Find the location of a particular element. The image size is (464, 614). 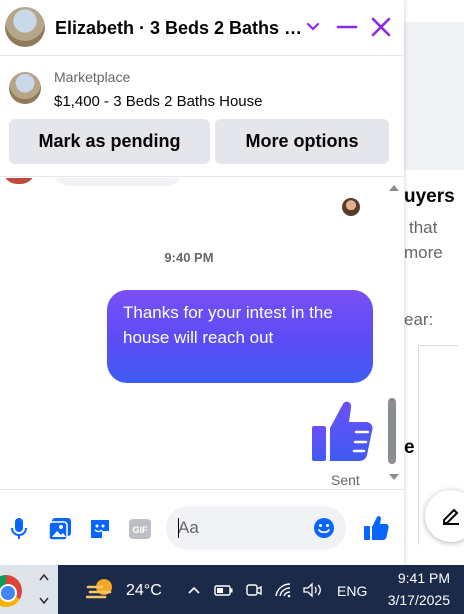

chevron-up-icon is located at coordinates (44, 577).